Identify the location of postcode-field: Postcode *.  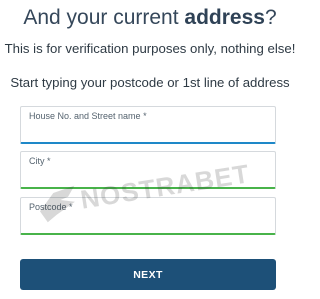
(148, 216).